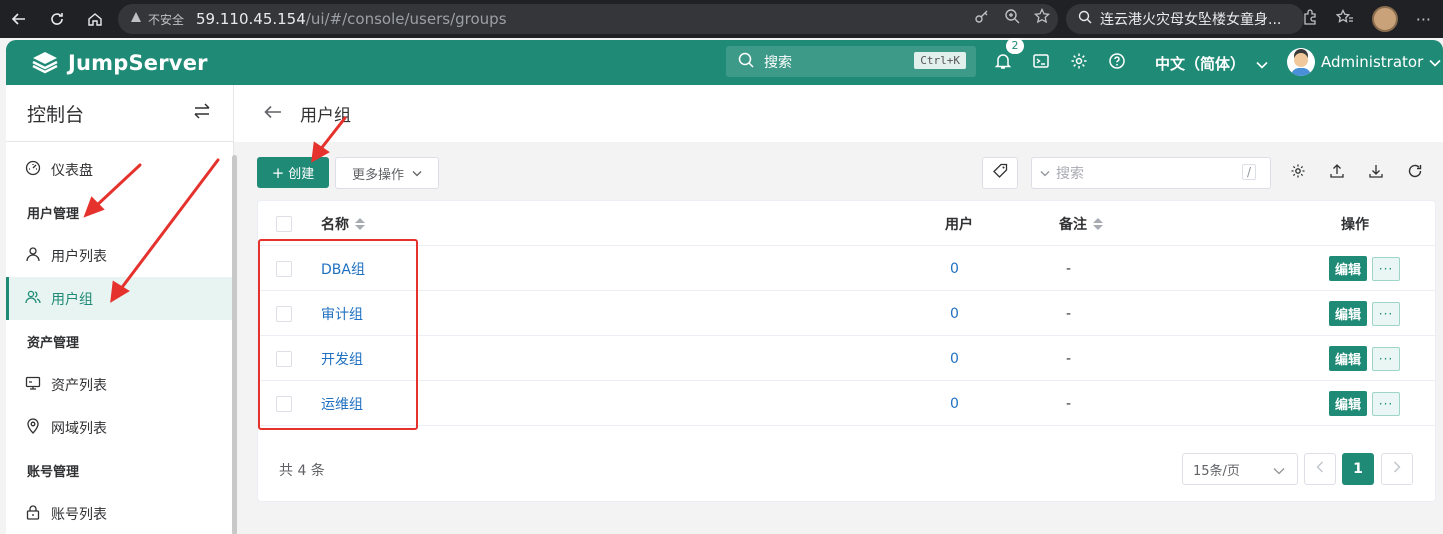  What do you see at coordinates (846, 403) in the screenshot?
I see `table-row: 运维组 0 - 编辑 ···` at bounding box center [846, 403].